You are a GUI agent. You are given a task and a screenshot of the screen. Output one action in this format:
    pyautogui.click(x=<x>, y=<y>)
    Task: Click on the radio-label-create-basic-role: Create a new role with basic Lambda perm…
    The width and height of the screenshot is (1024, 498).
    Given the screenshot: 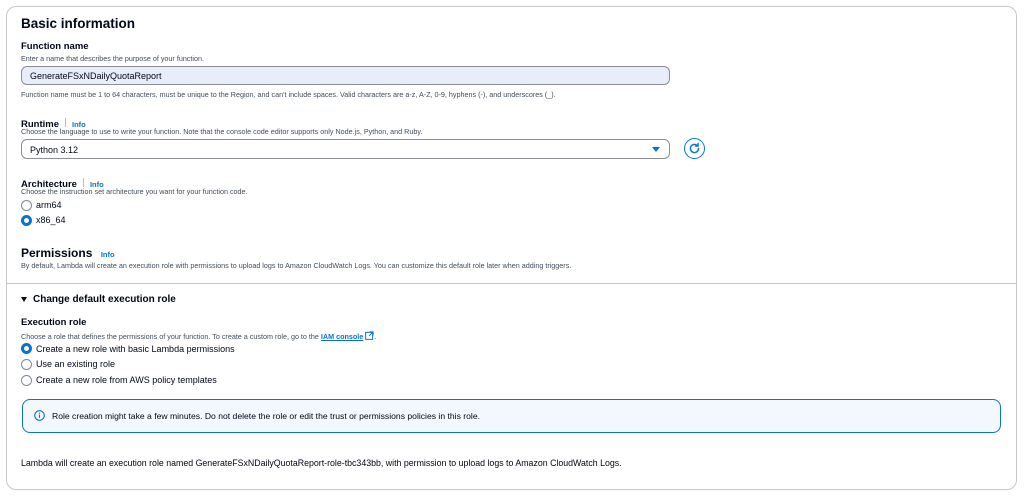 What is the action you would take?
    pyautogui.click(x=135, y=349)
    